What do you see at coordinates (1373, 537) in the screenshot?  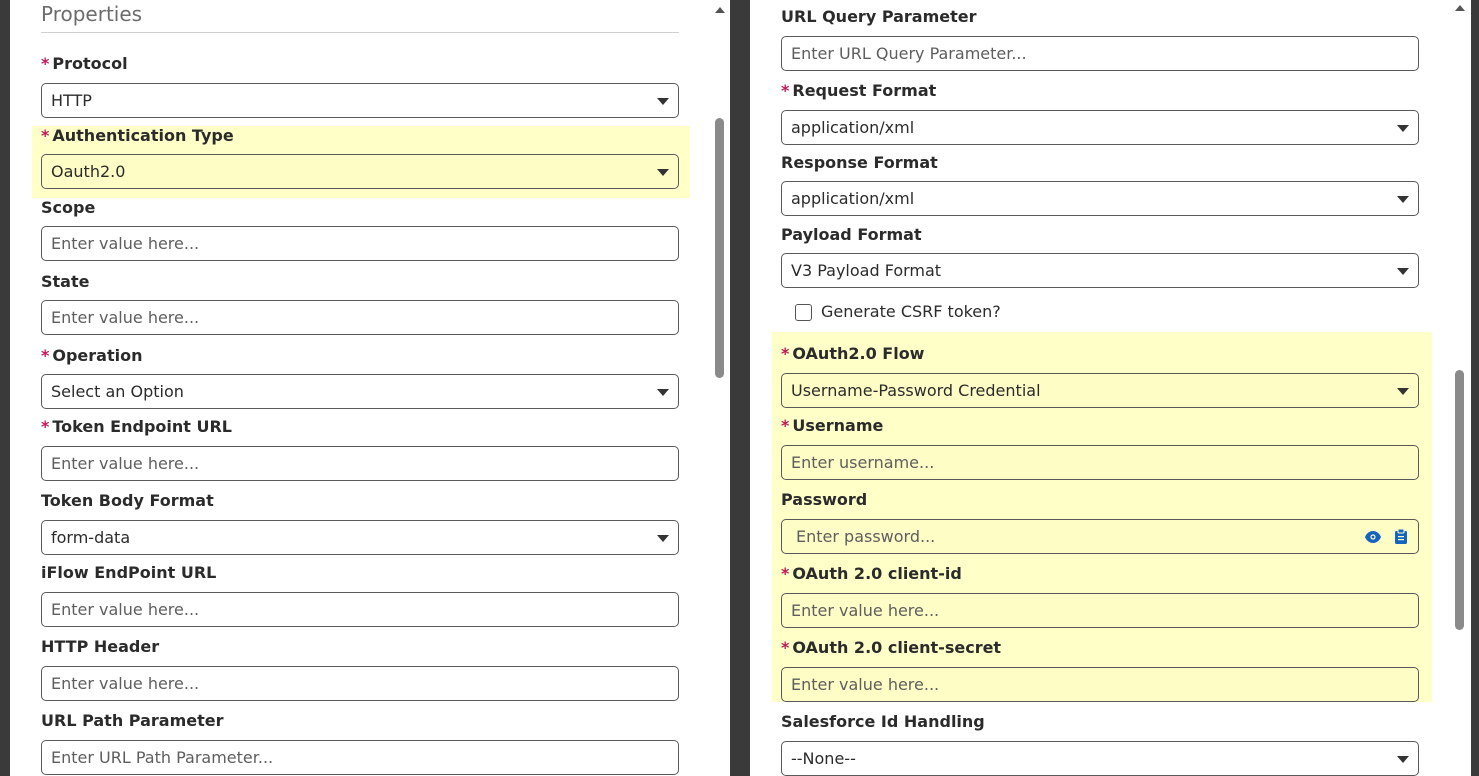 I see `eye-icon` at bounding box center [1373, 537].